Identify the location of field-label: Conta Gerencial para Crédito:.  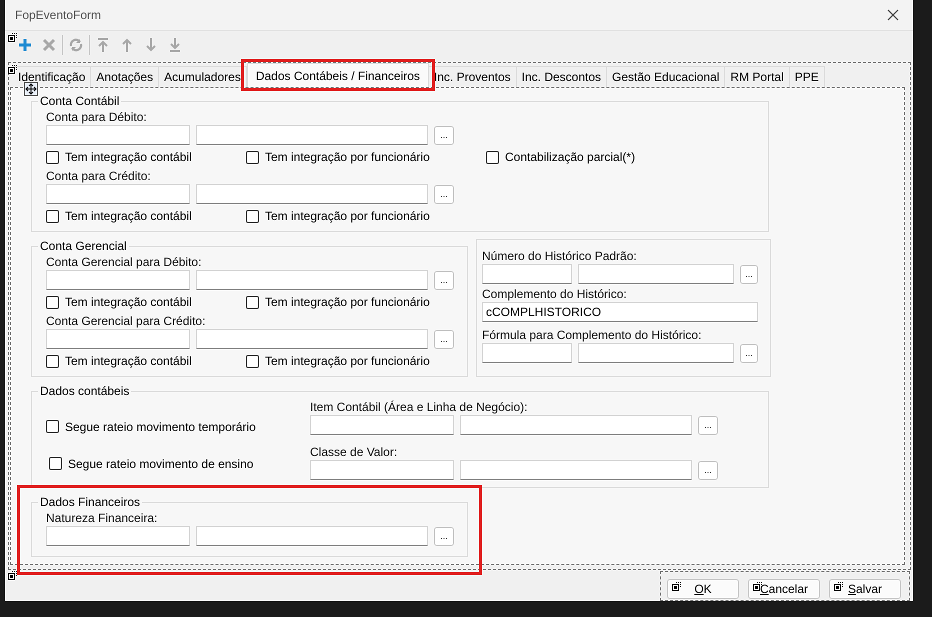
(126, 321).